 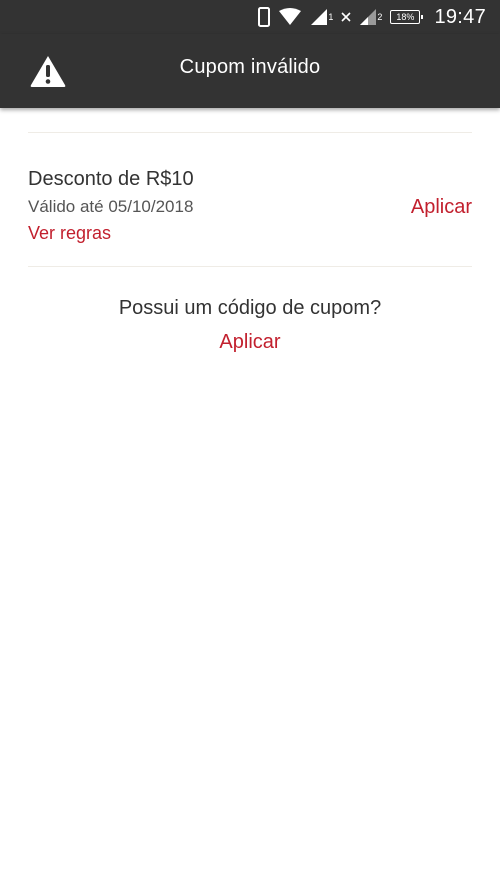 I want to click on status-bar: 1 2 18% 19:47, so click(x=250, y=17).